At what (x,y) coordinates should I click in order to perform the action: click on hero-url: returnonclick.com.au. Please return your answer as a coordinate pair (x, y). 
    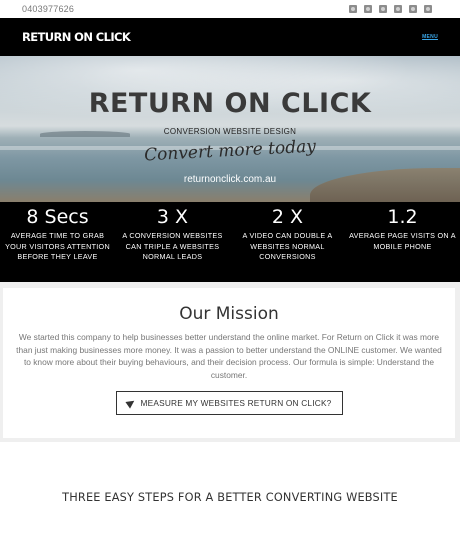
    Looking at the image, I should click on (230, 179).